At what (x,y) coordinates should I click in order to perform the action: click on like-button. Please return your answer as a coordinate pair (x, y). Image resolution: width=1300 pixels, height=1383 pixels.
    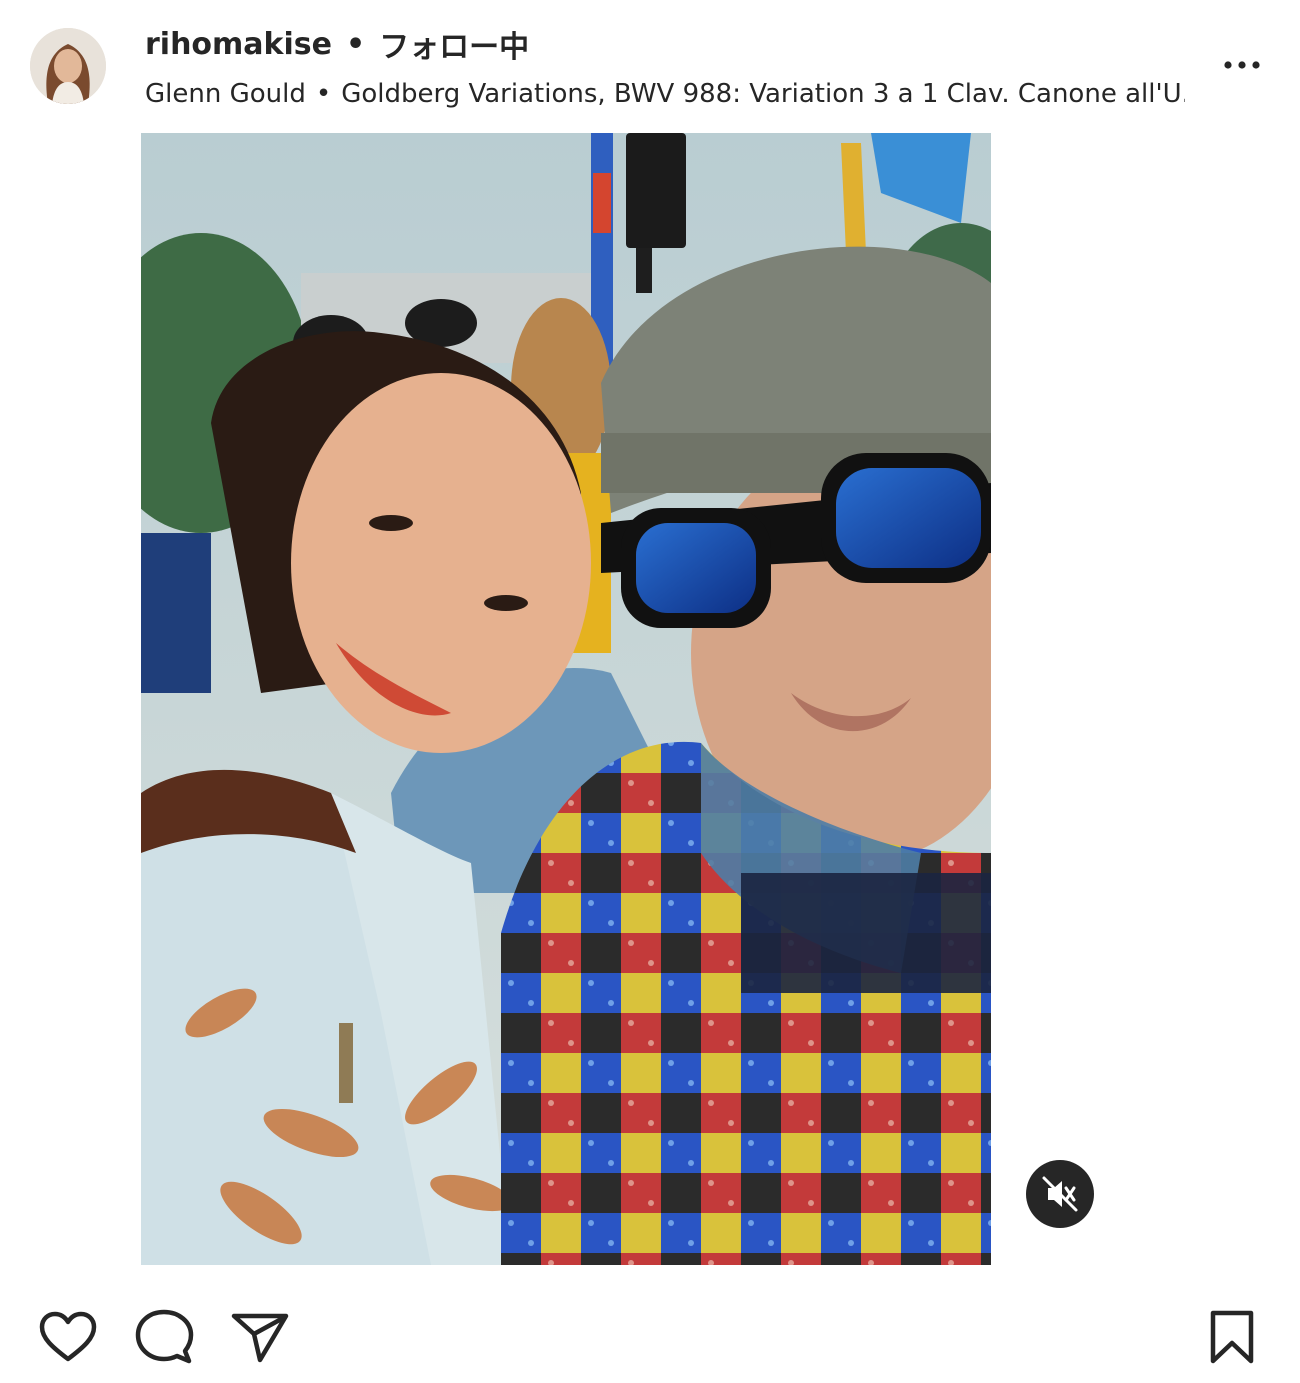
    Looking at the image, I should click on (68, 1337).